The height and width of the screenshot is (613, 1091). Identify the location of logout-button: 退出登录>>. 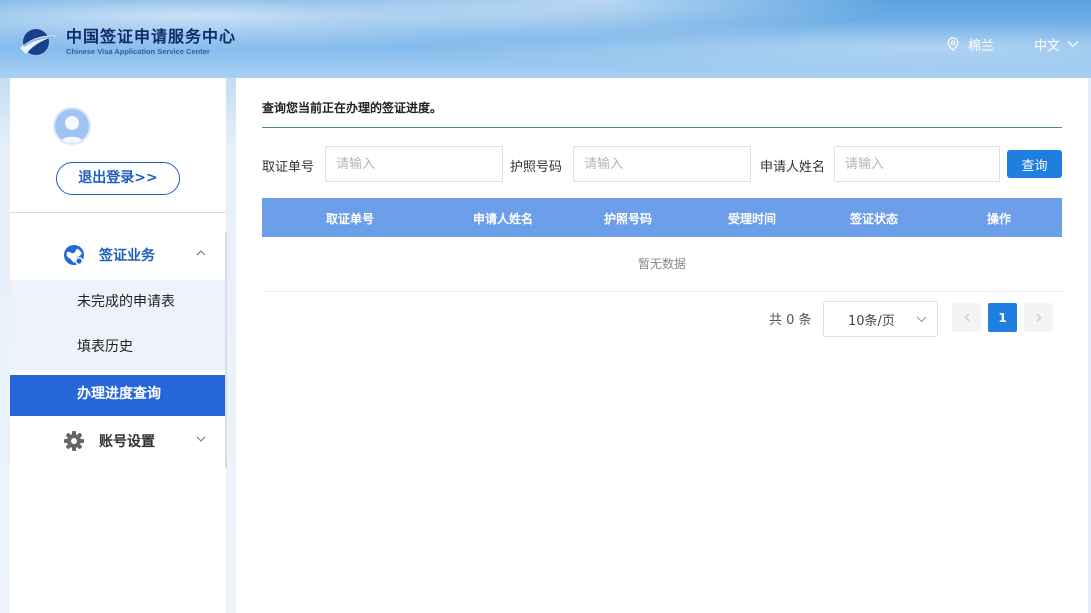
(118, 178).